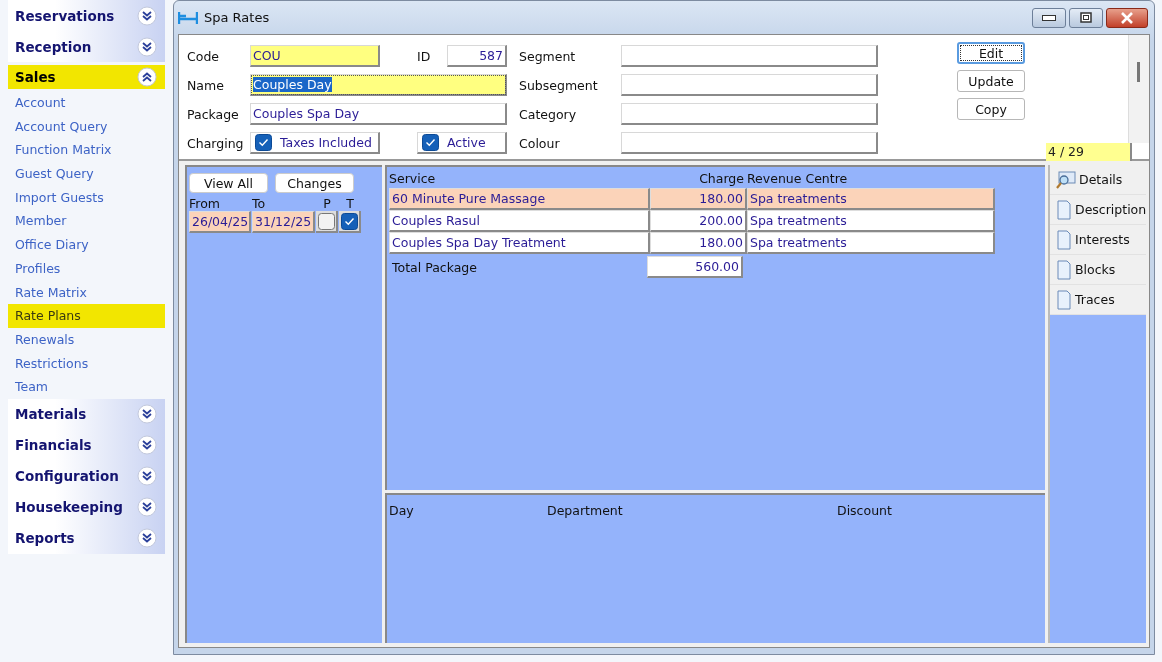 This screenshot has width=1162, height=662. Describe the element at coordinates (86, 126) in the screenshot. I see `nav-item: Account Query` at that location.